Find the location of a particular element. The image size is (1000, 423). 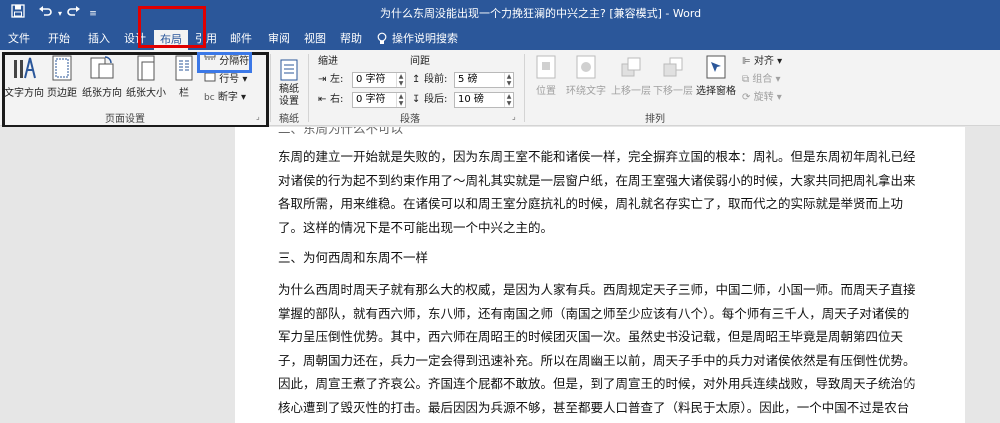

wrap-text-button: 环绕文字 is located at coordinates (586, 75).